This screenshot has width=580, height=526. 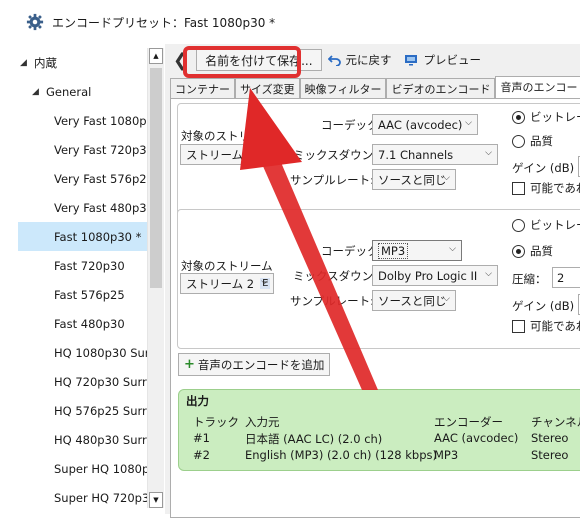 What do you see at coordinates (227, 283) in the screenshot?
I see `stream-select: ストリーム 2 E ⌵` at bounding box center [227, 283].